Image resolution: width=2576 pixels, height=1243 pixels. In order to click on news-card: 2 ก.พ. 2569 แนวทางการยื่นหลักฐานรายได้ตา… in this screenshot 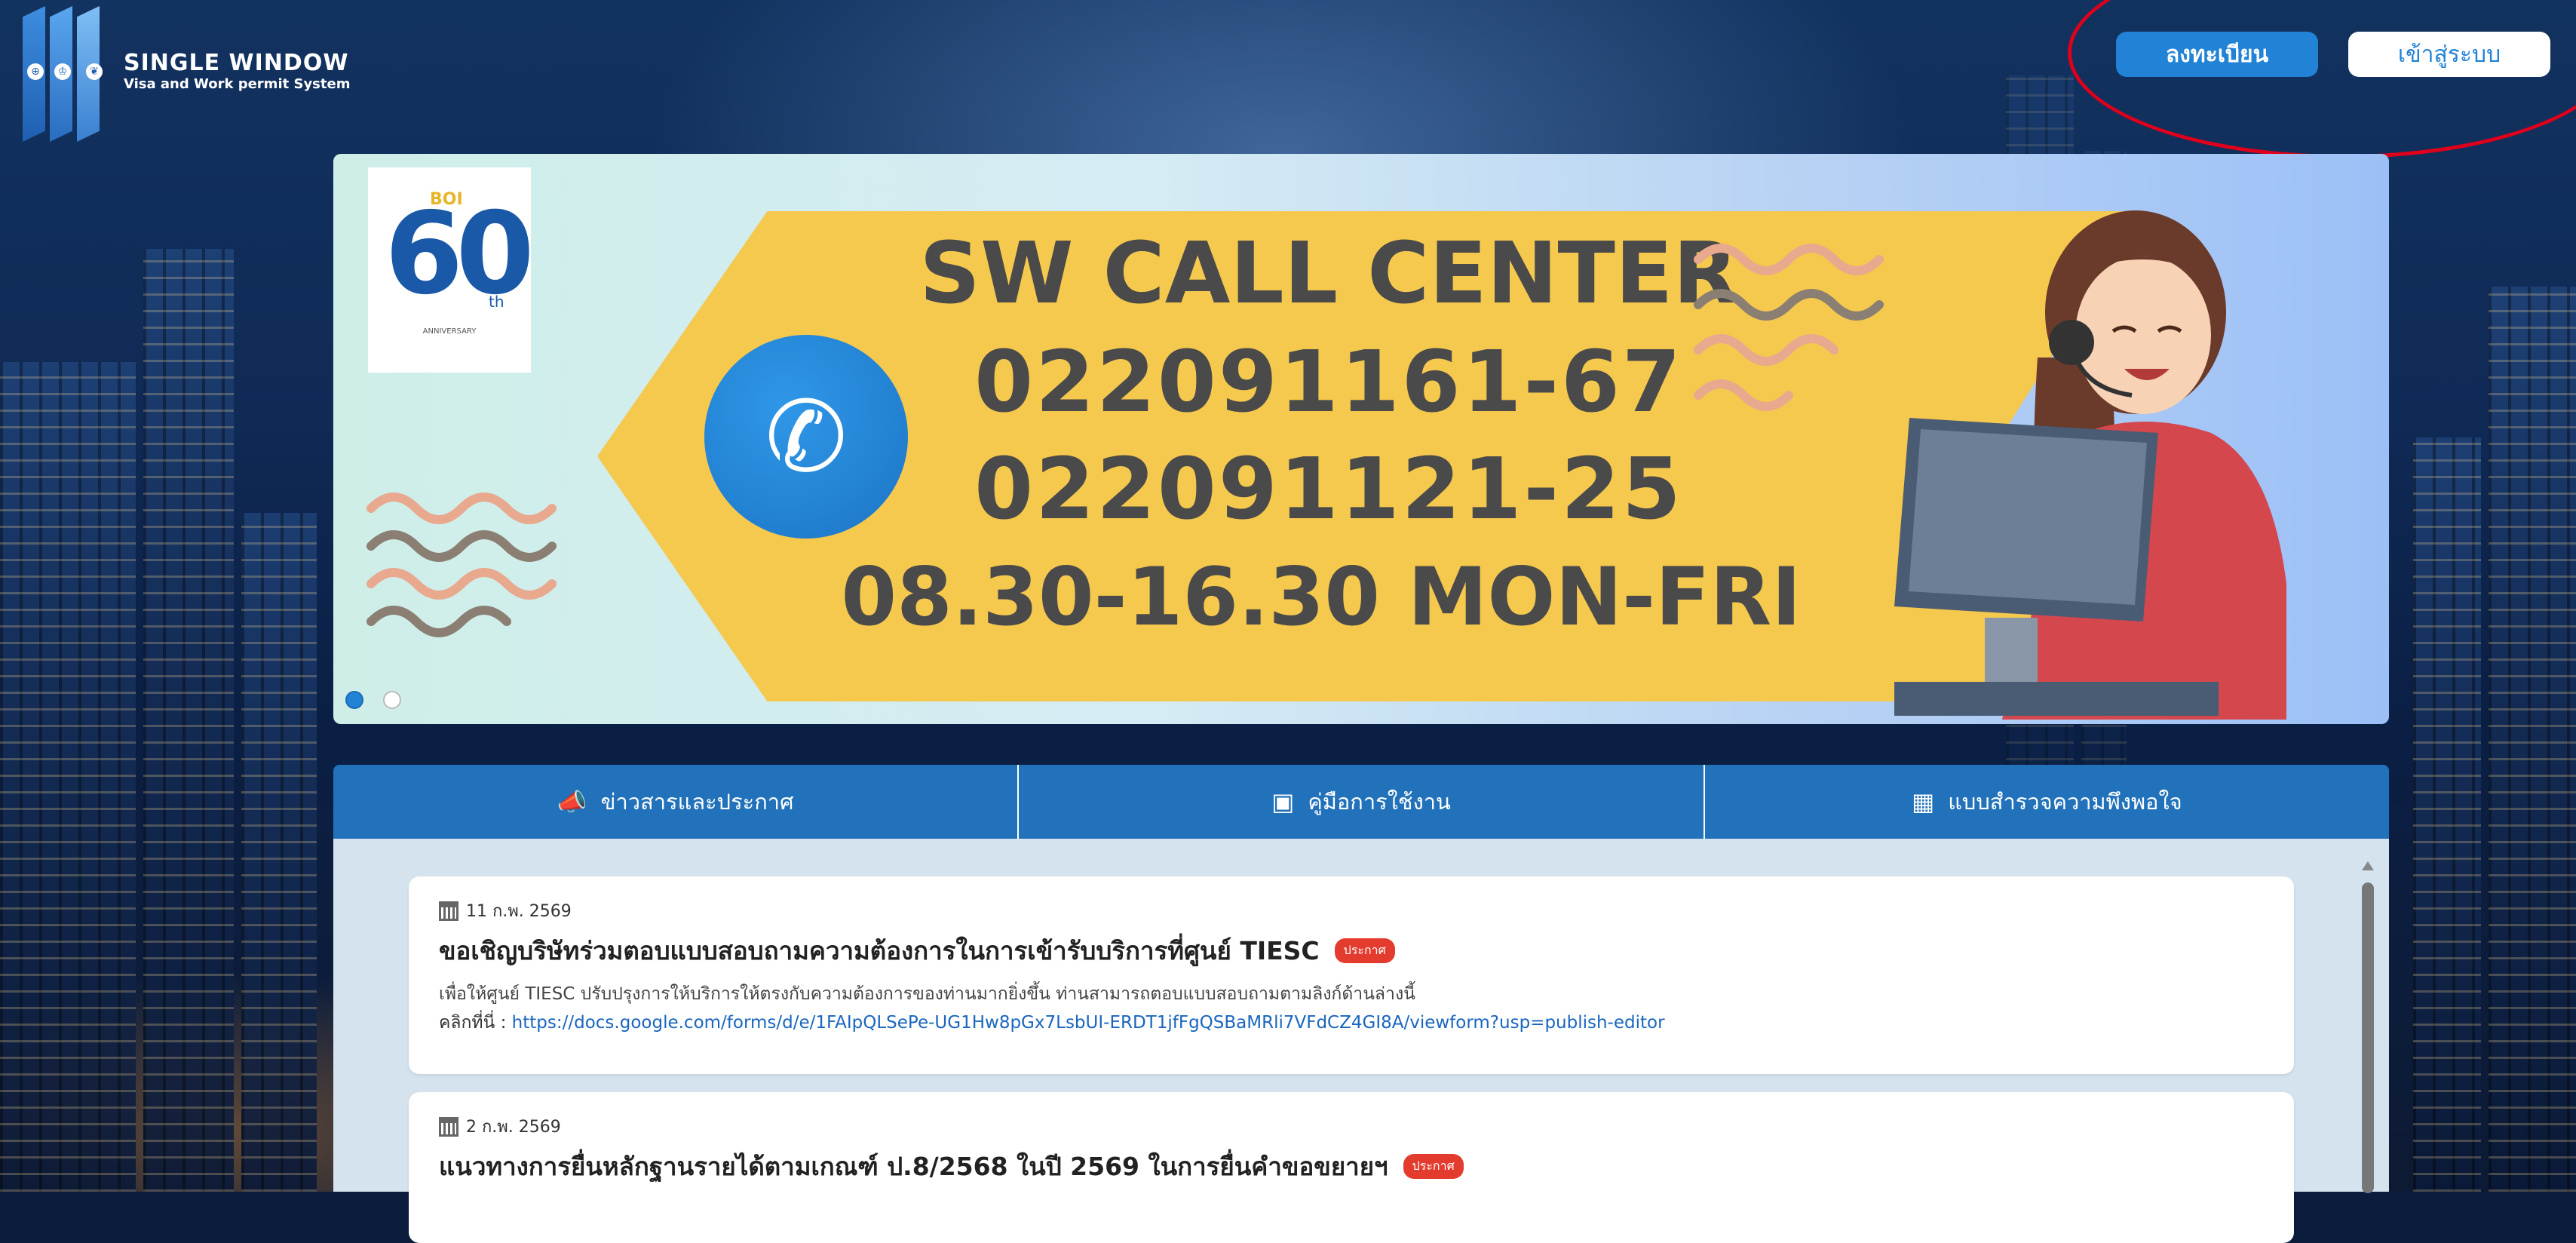, I will do `click(1351, 1167)`.